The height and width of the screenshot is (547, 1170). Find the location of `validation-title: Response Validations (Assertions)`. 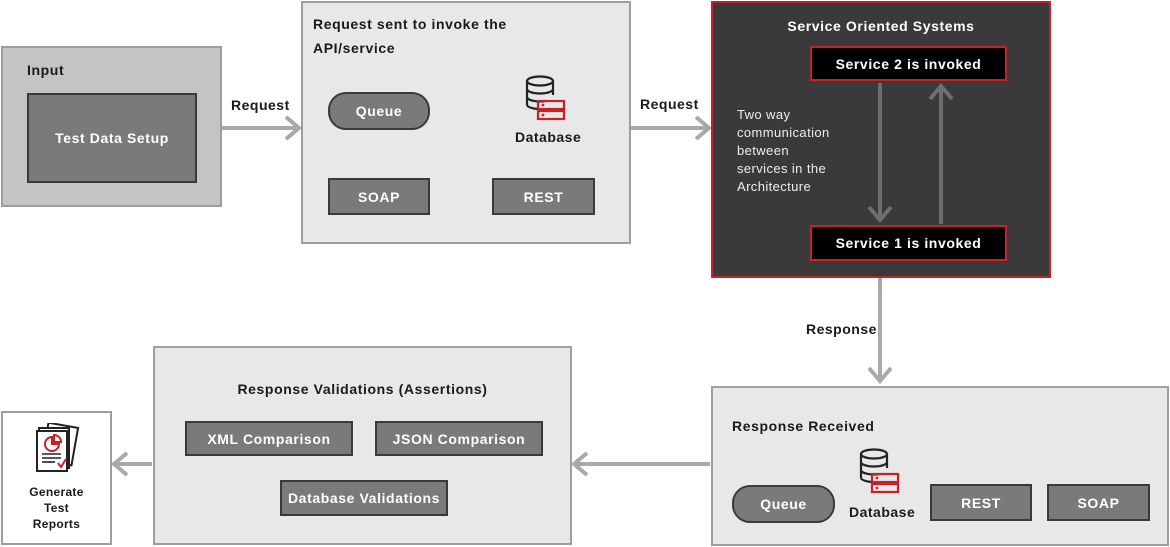

validation-title: Response Validations (Assertions) is located at coordinates (362, 389).